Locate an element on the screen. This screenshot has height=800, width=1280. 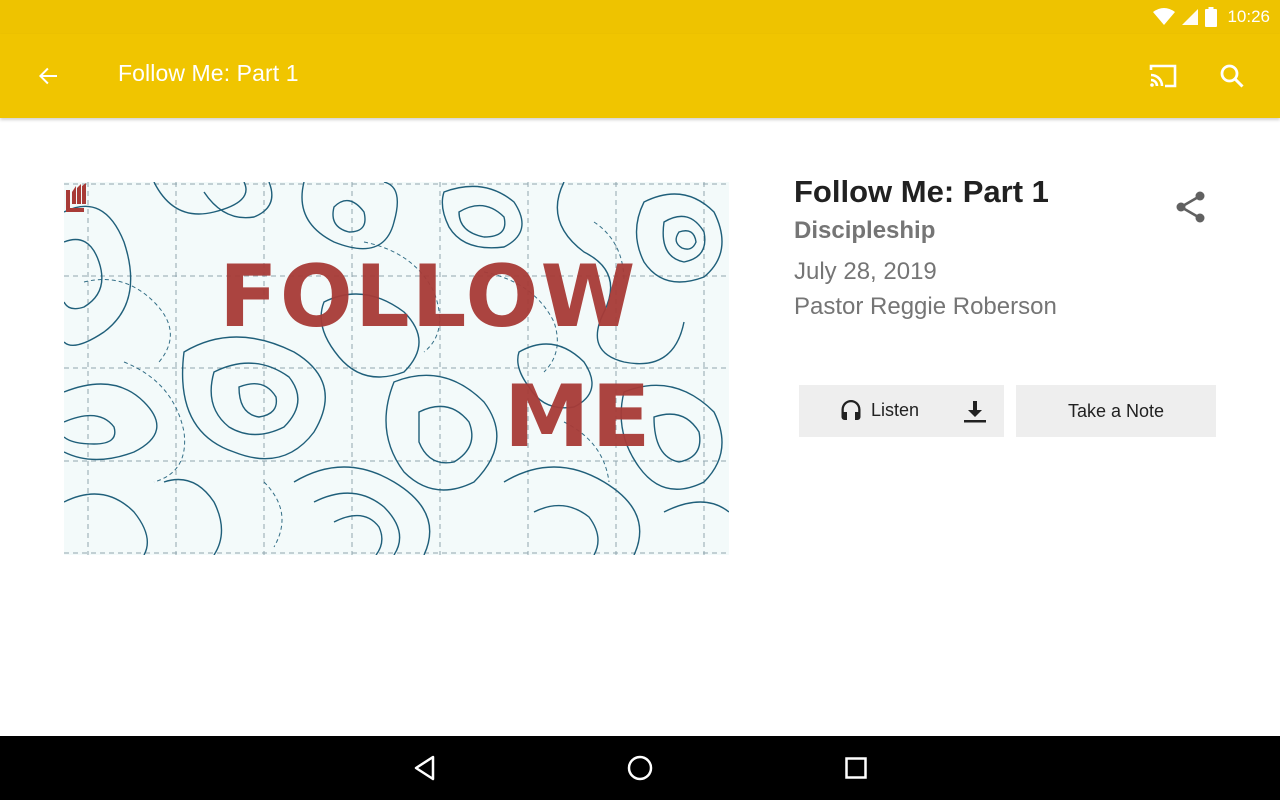
search-button is located at coordinates (1232, 76).